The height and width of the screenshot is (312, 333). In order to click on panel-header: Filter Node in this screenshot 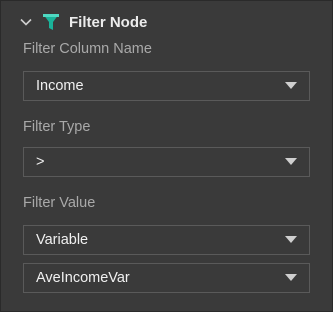, I will do `click(83, 22)`.